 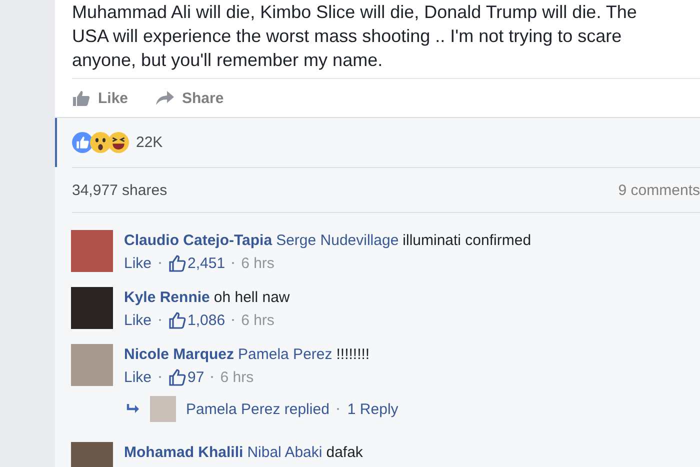 What do you see at coordinates (659, 190) in the screenshot?
I see `comments-count: 9 comments` at bounding box center [659, 190].